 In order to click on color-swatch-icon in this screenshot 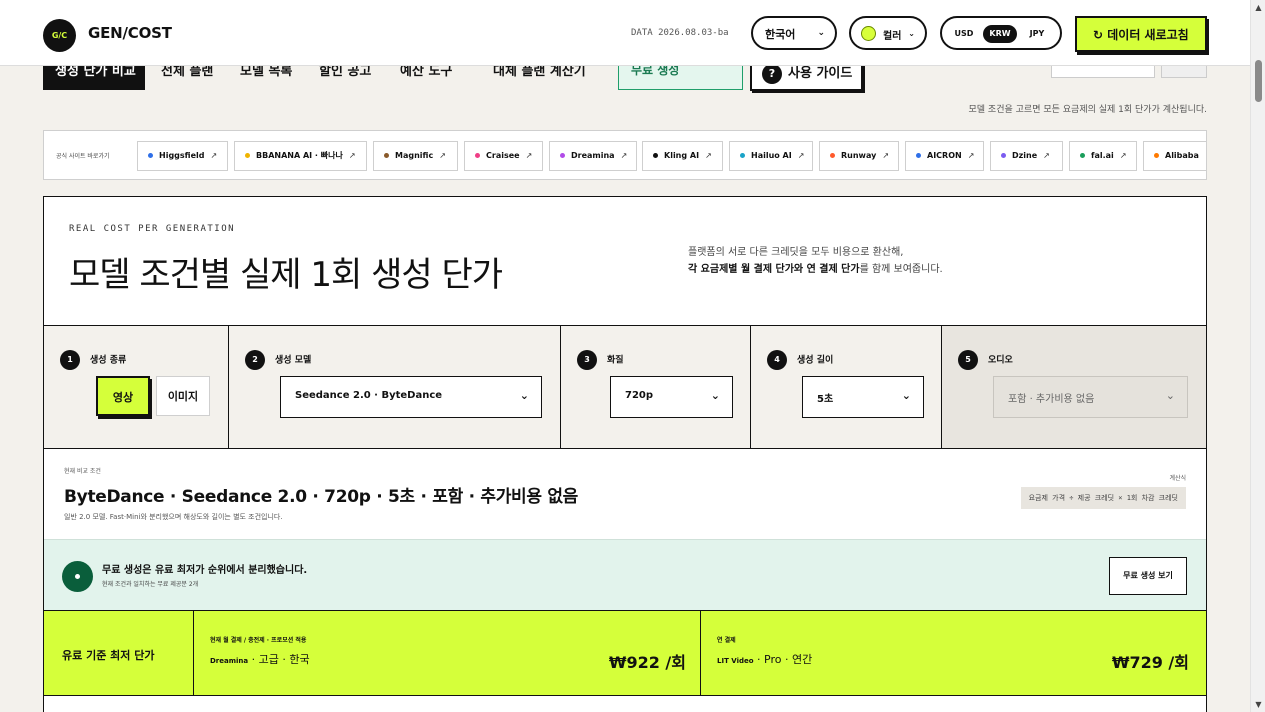, I will do `click(868, 33)`.